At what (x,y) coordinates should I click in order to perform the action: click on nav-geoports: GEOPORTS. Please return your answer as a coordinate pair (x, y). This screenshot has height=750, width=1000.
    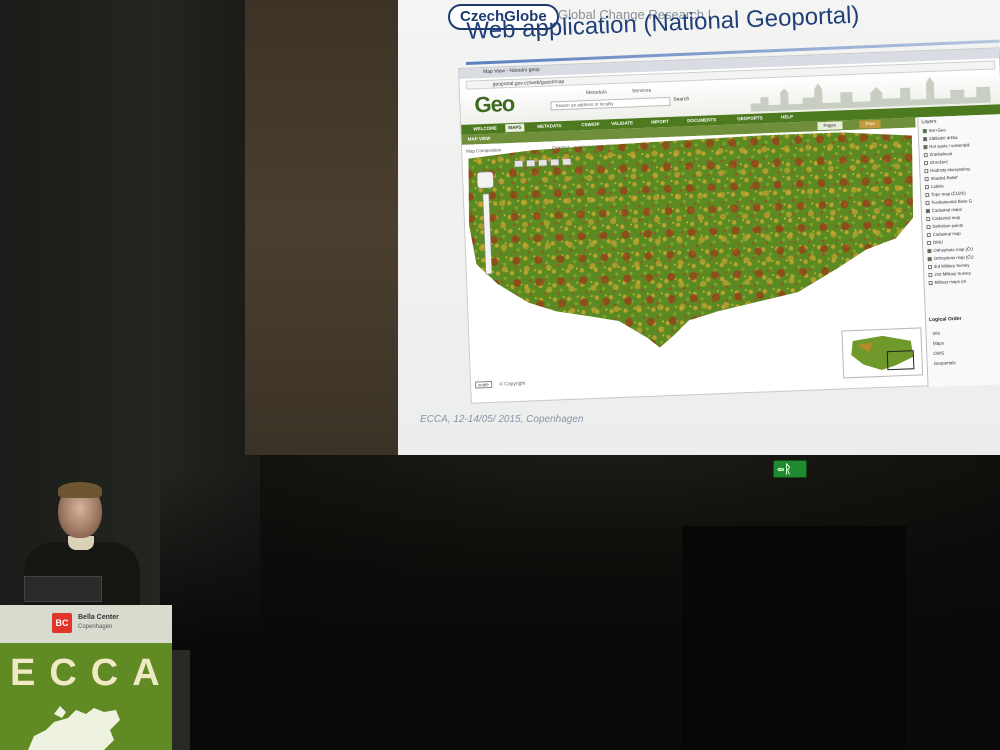
    Looking at the image, I should click on (750, 118).